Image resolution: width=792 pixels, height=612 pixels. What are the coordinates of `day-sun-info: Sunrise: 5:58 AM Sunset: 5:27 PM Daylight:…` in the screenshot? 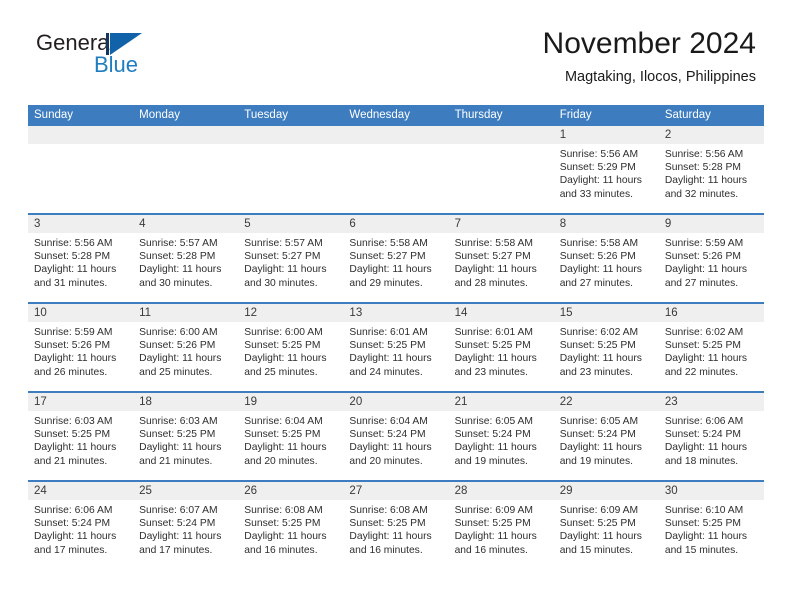 It's located at (501, 261).